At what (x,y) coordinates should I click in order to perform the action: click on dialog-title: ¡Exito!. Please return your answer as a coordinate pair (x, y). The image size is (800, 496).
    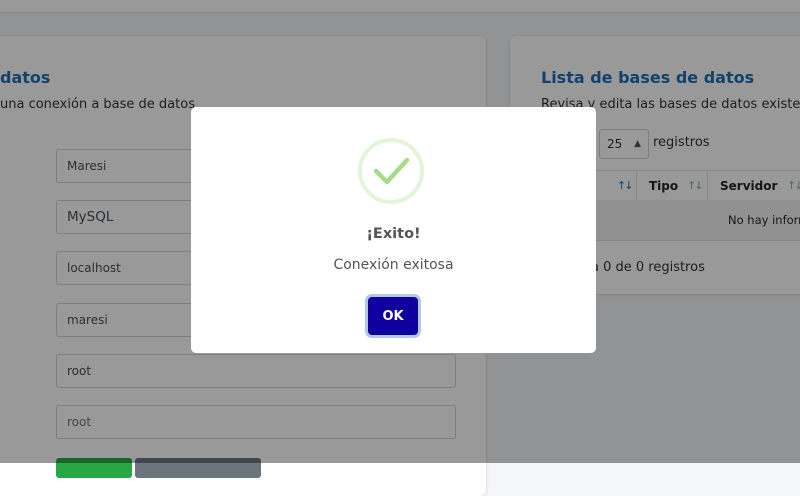
    Looking at the image, I should click on (393, 234).